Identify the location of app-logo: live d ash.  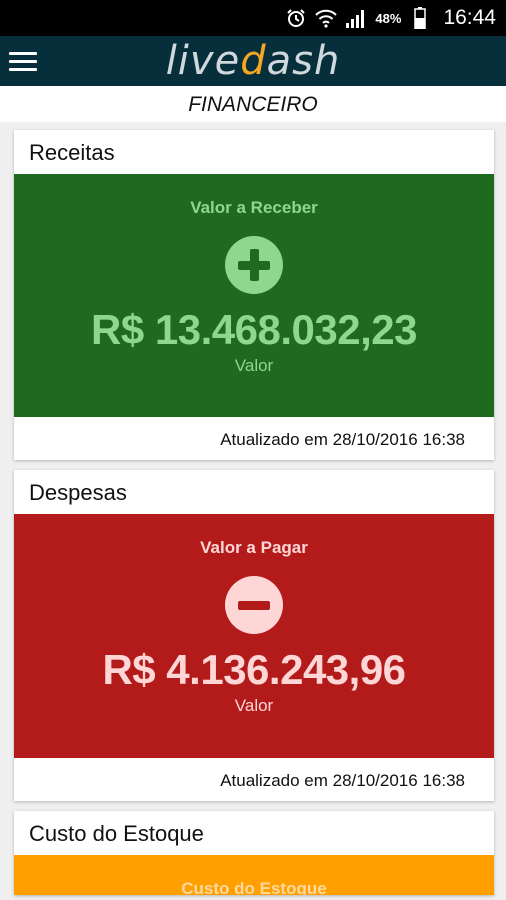
(253, 61).